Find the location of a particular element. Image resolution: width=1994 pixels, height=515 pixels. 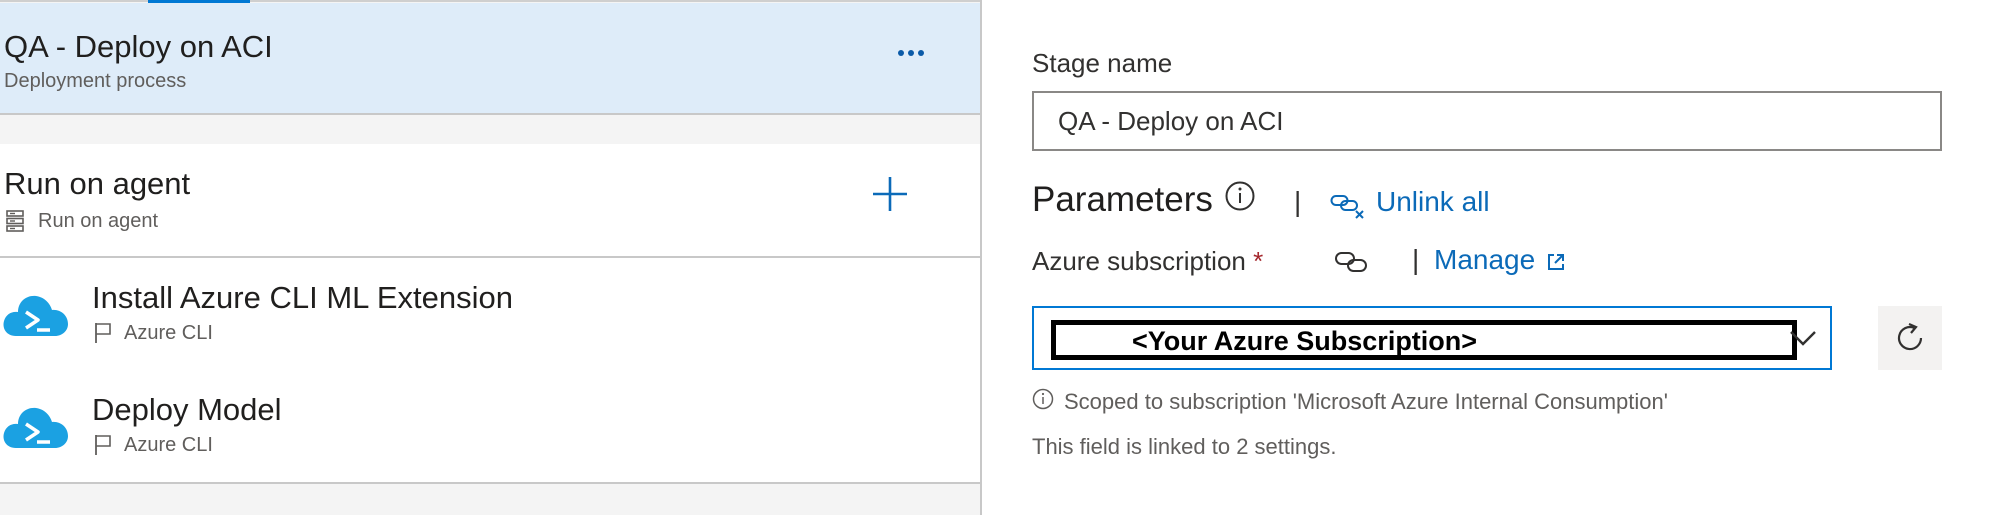

unlink-icon is located at coordinates (1348, 205).